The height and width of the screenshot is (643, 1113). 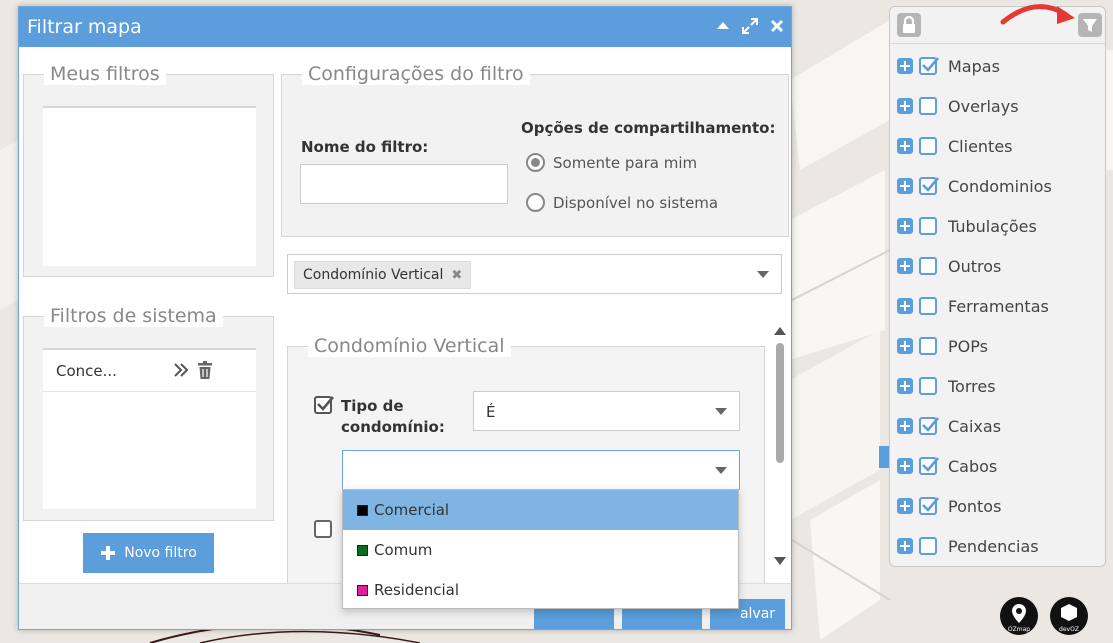 I want to click on dropdown-option-residencial: Residencial, so click(x=540, y=590).